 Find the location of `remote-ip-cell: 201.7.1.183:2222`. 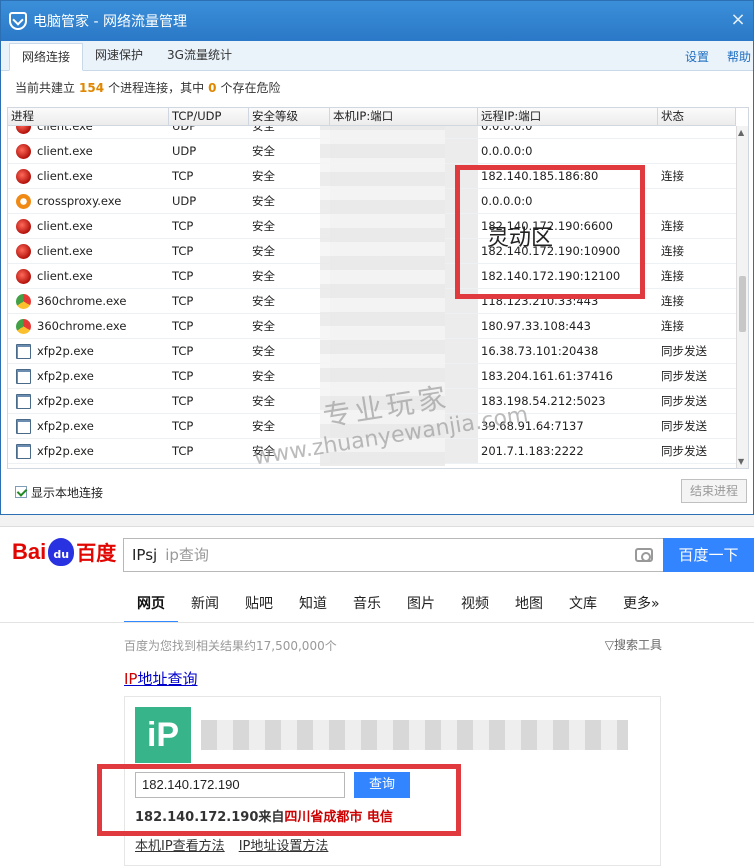

remote-ip-cell: 201.7.1.183:2222 is located at coordinates (532, 451).